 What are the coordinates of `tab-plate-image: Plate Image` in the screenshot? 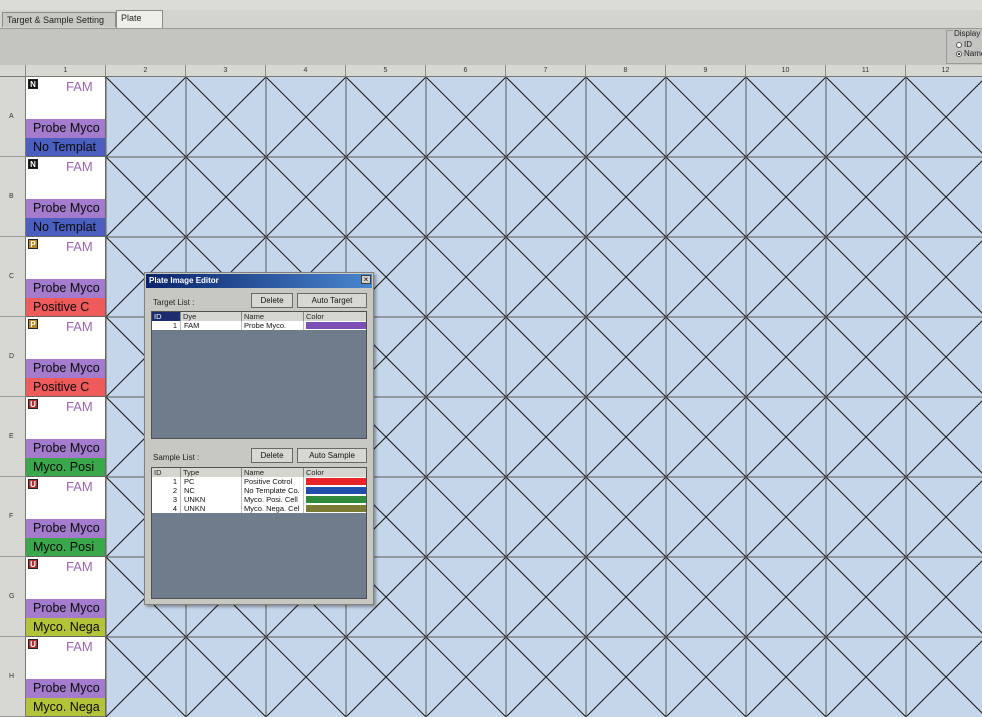 It's located at (139, 24).